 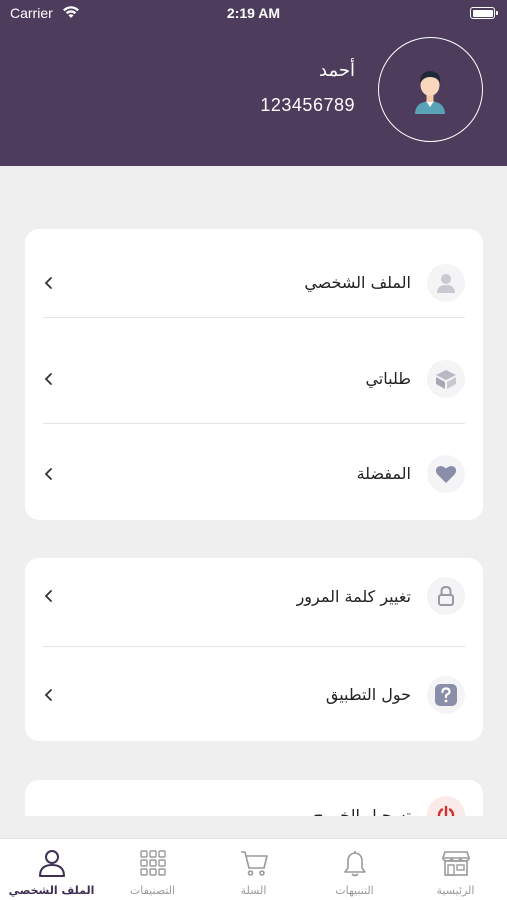 I want to click on status-bar: Carrier 2:19 AM, so click(x=253, y=14).